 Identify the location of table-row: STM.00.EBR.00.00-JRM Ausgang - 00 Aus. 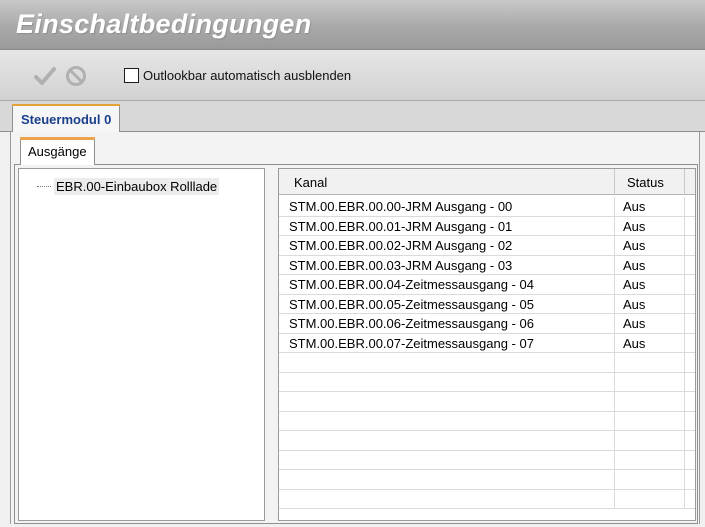
(487, 207).